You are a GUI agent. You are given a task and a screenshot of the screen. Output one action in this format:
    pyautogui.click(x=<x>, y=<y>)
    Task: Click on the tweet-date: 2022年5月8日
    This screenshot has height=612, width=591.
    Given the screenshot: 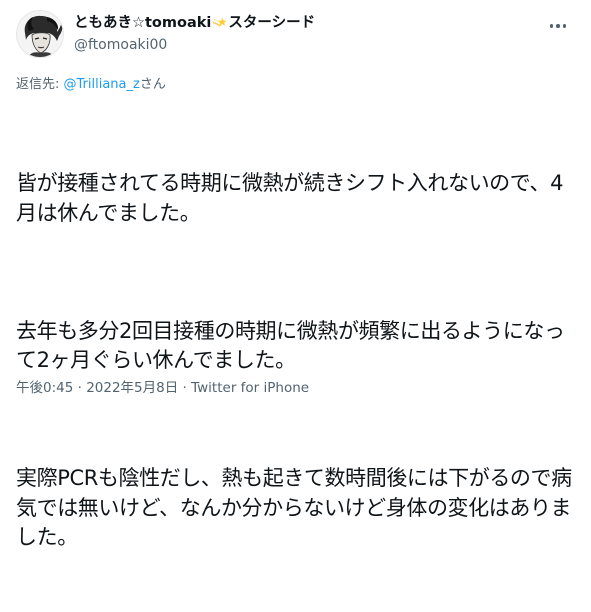 What is the action you would take?
    pyautogui.click(x=132, y=388)
    